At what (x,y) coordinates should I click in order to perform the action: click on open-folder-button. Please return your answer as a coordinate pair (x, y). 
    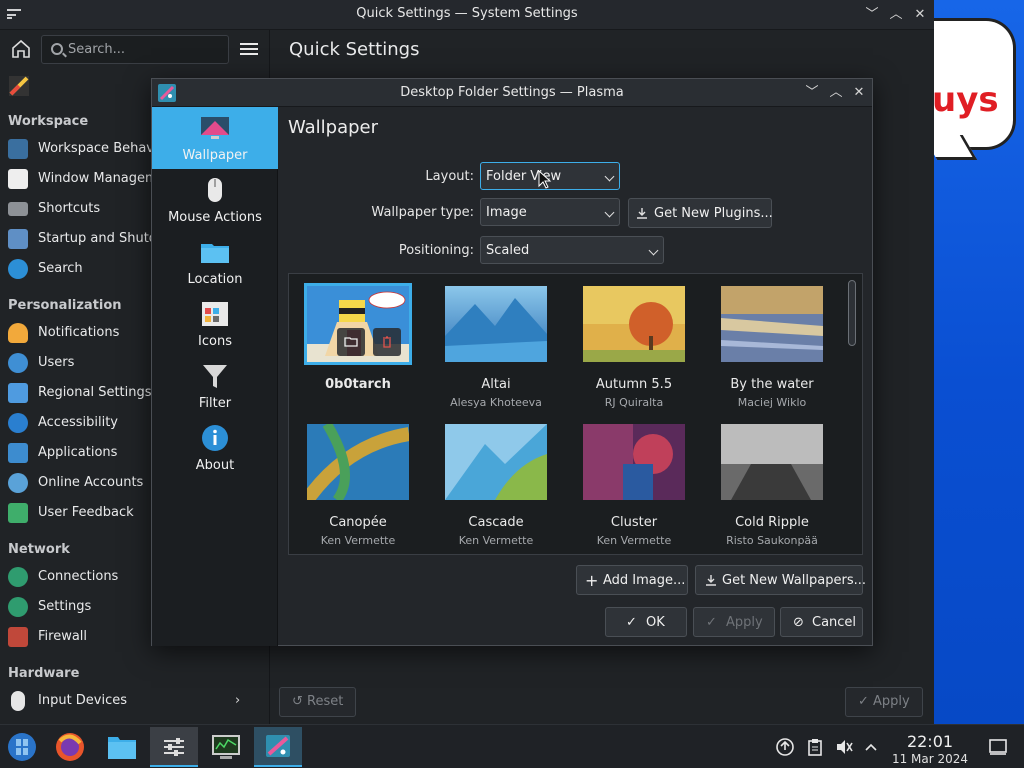
    Looking at the image, I should click on (351, 342).